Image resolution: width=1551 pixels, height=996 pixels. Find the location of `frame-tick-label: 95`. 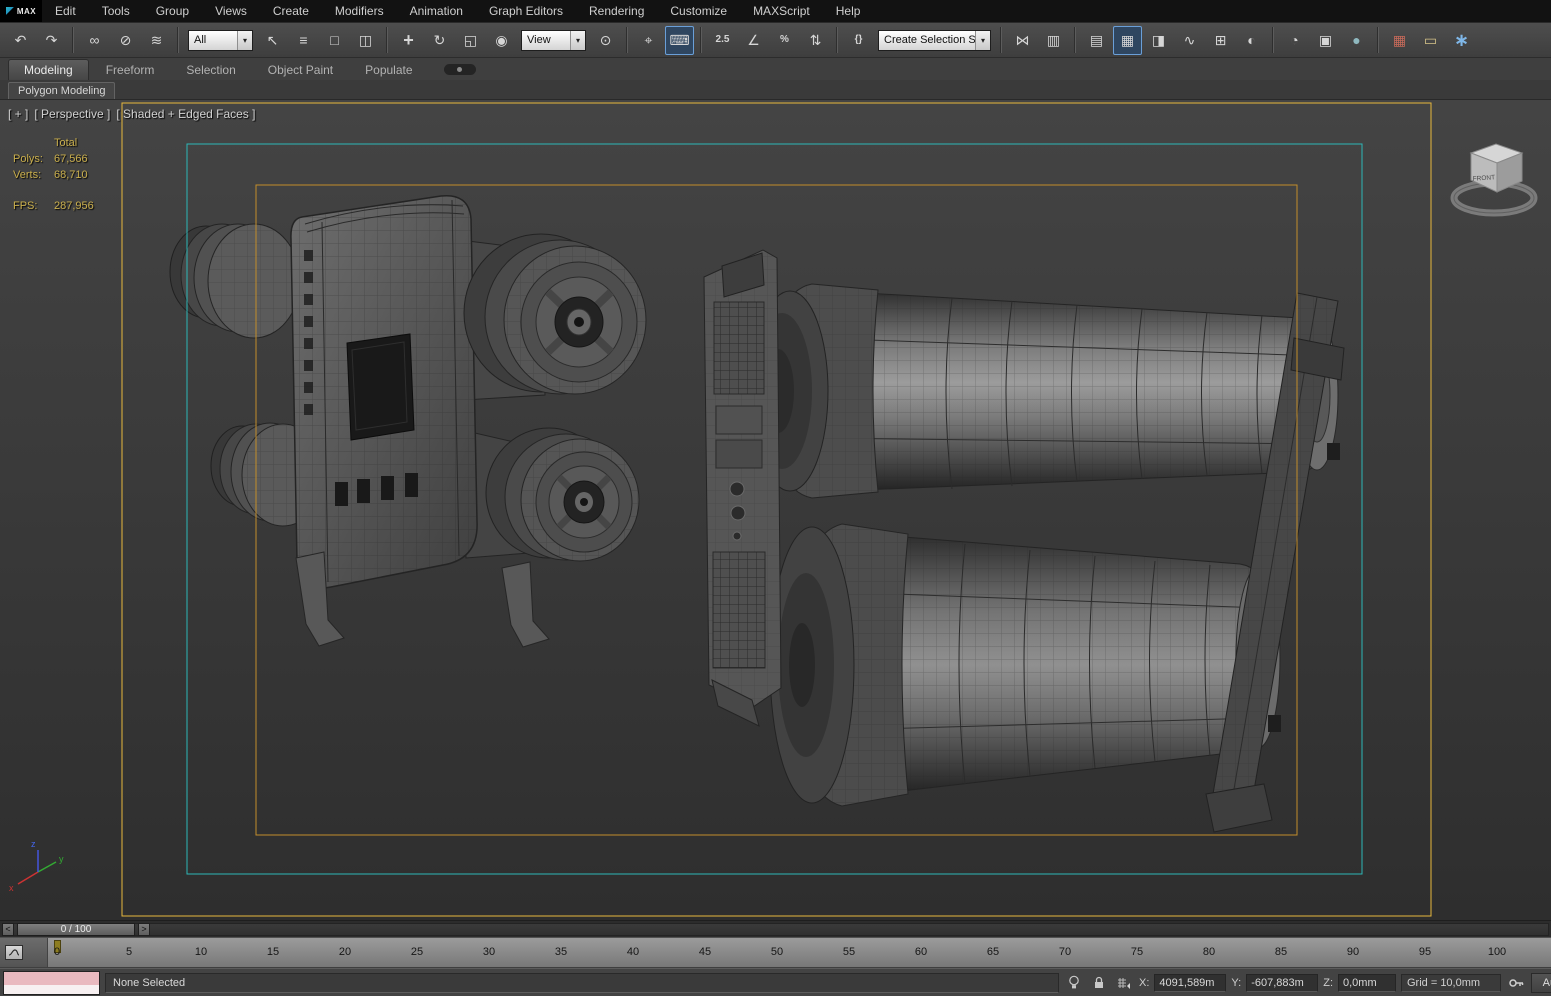

frame-tick-label: 95 is located at coordinates (1425, 952).